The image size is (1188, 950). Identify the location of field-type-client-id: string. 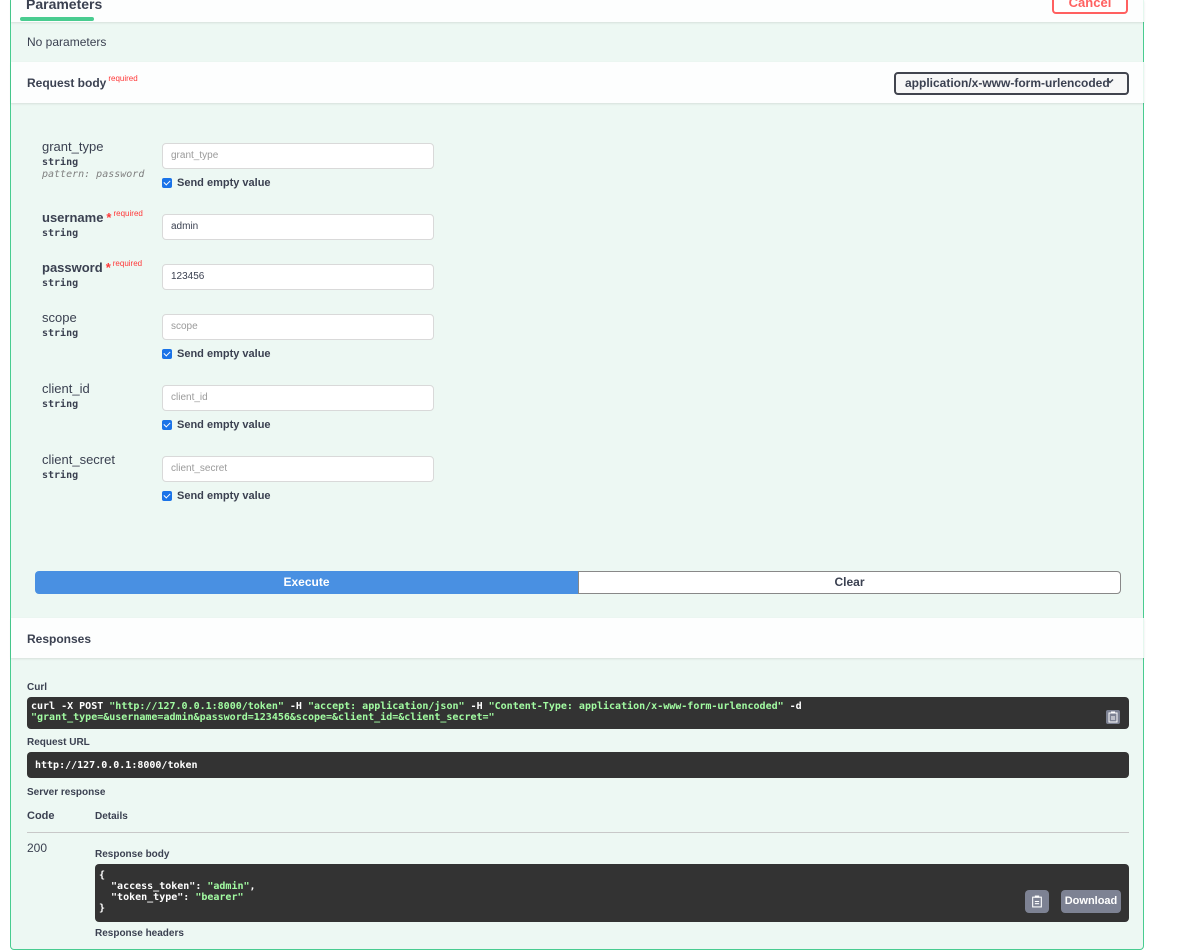
(60, 404).